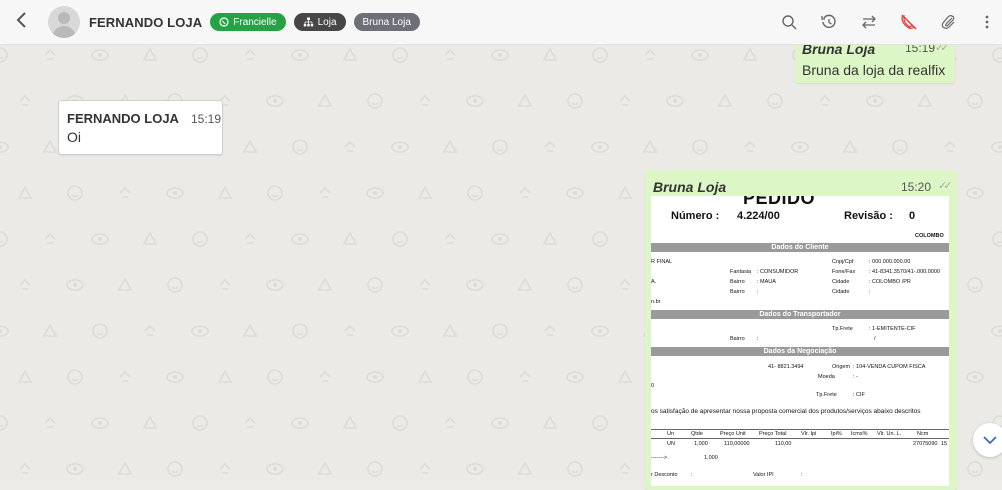 The image size is (1002, 490). Describe the element at coordinates (64, 22) in the screenshot. I see `avatar` at that location.